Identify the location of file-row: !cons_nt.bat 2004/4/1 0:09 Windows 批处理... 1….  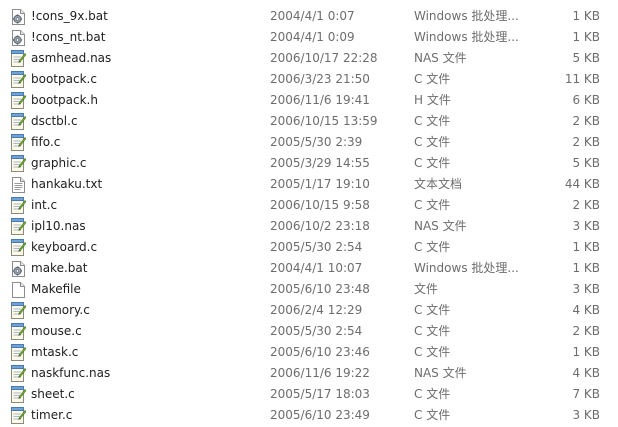
(309, 37).